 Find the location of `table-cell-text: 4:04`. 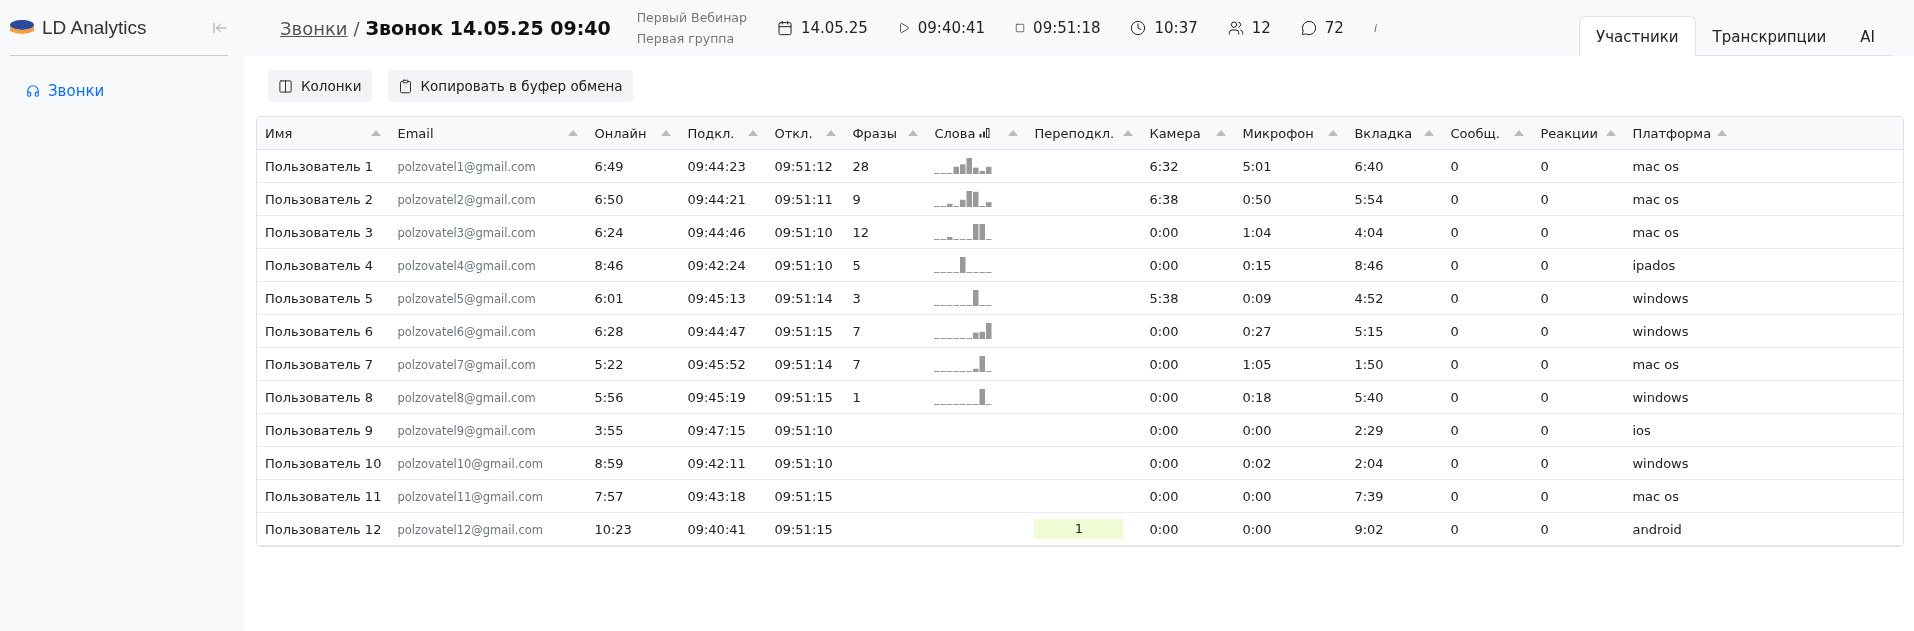

table-cell-text: 4:04 is located at coordinates (1369, 232).